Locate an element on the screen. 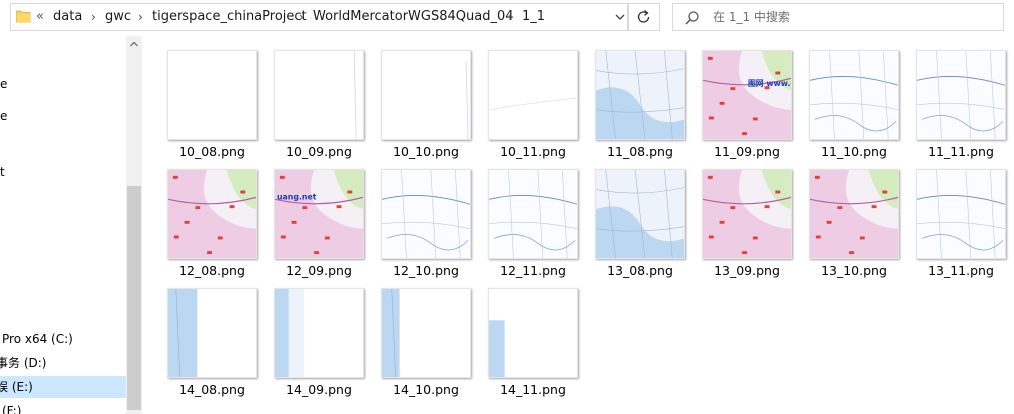 This screenshot has height=414, width=1014. file-tile: 13_11.png is located at coordinates (961, 220).